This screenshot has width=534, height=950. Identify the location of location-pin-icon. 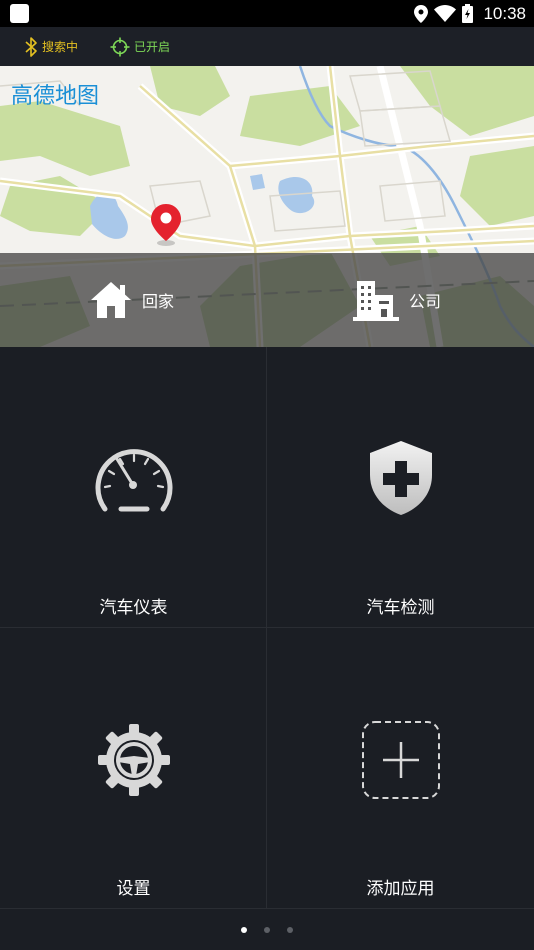
(166, 225).